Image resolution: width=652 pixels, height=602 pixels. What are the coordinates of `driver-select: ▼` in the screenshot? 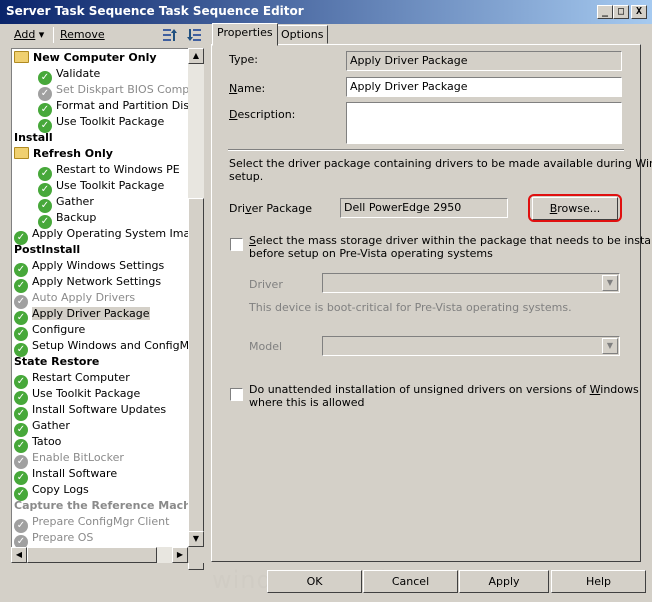 It's located at (471, 283).